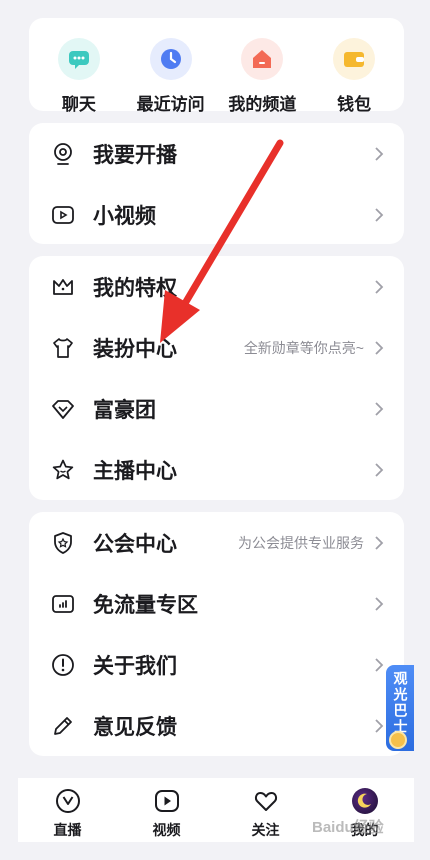 The width and height of the screenshot is (430, 860). Describe the element at coordinates (63, 287) in the screenshot. I see `crown-icon` at that location.